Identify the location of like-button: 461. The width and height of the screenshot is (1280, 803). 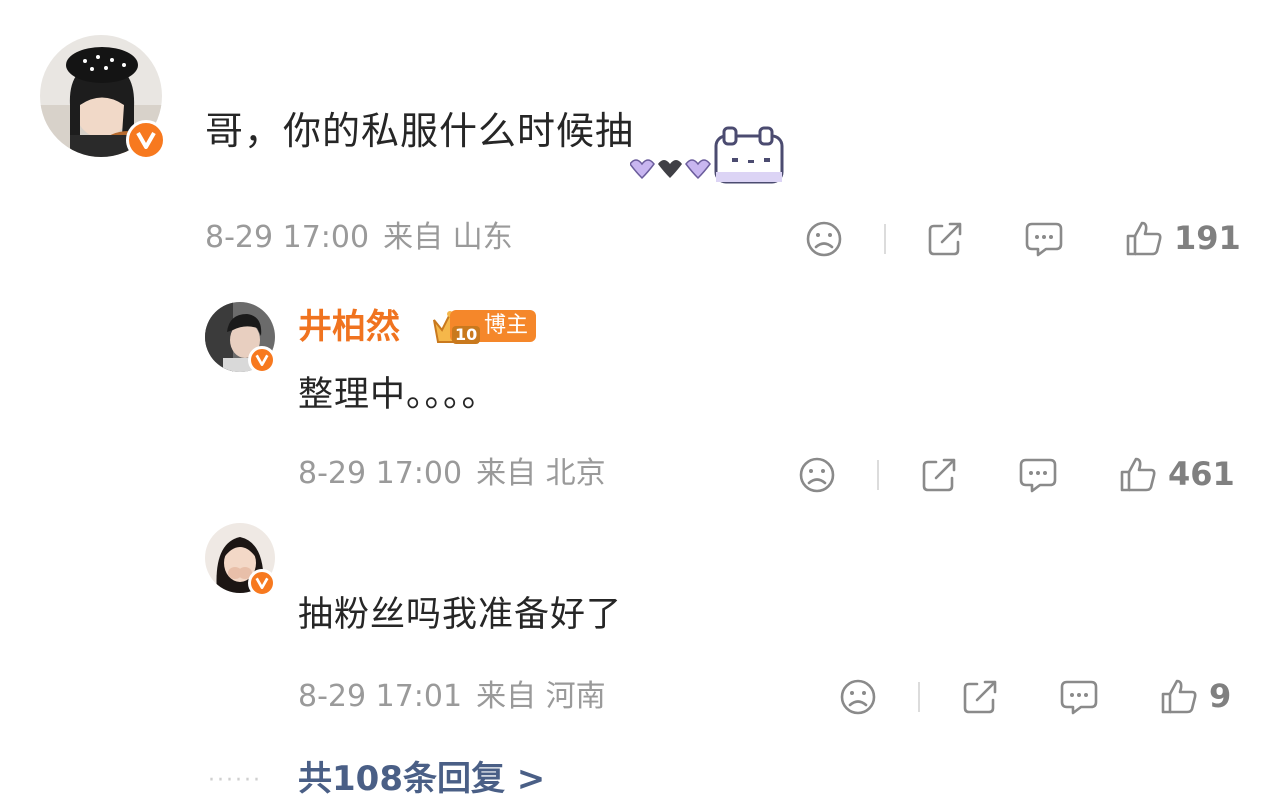
(1176, 474).